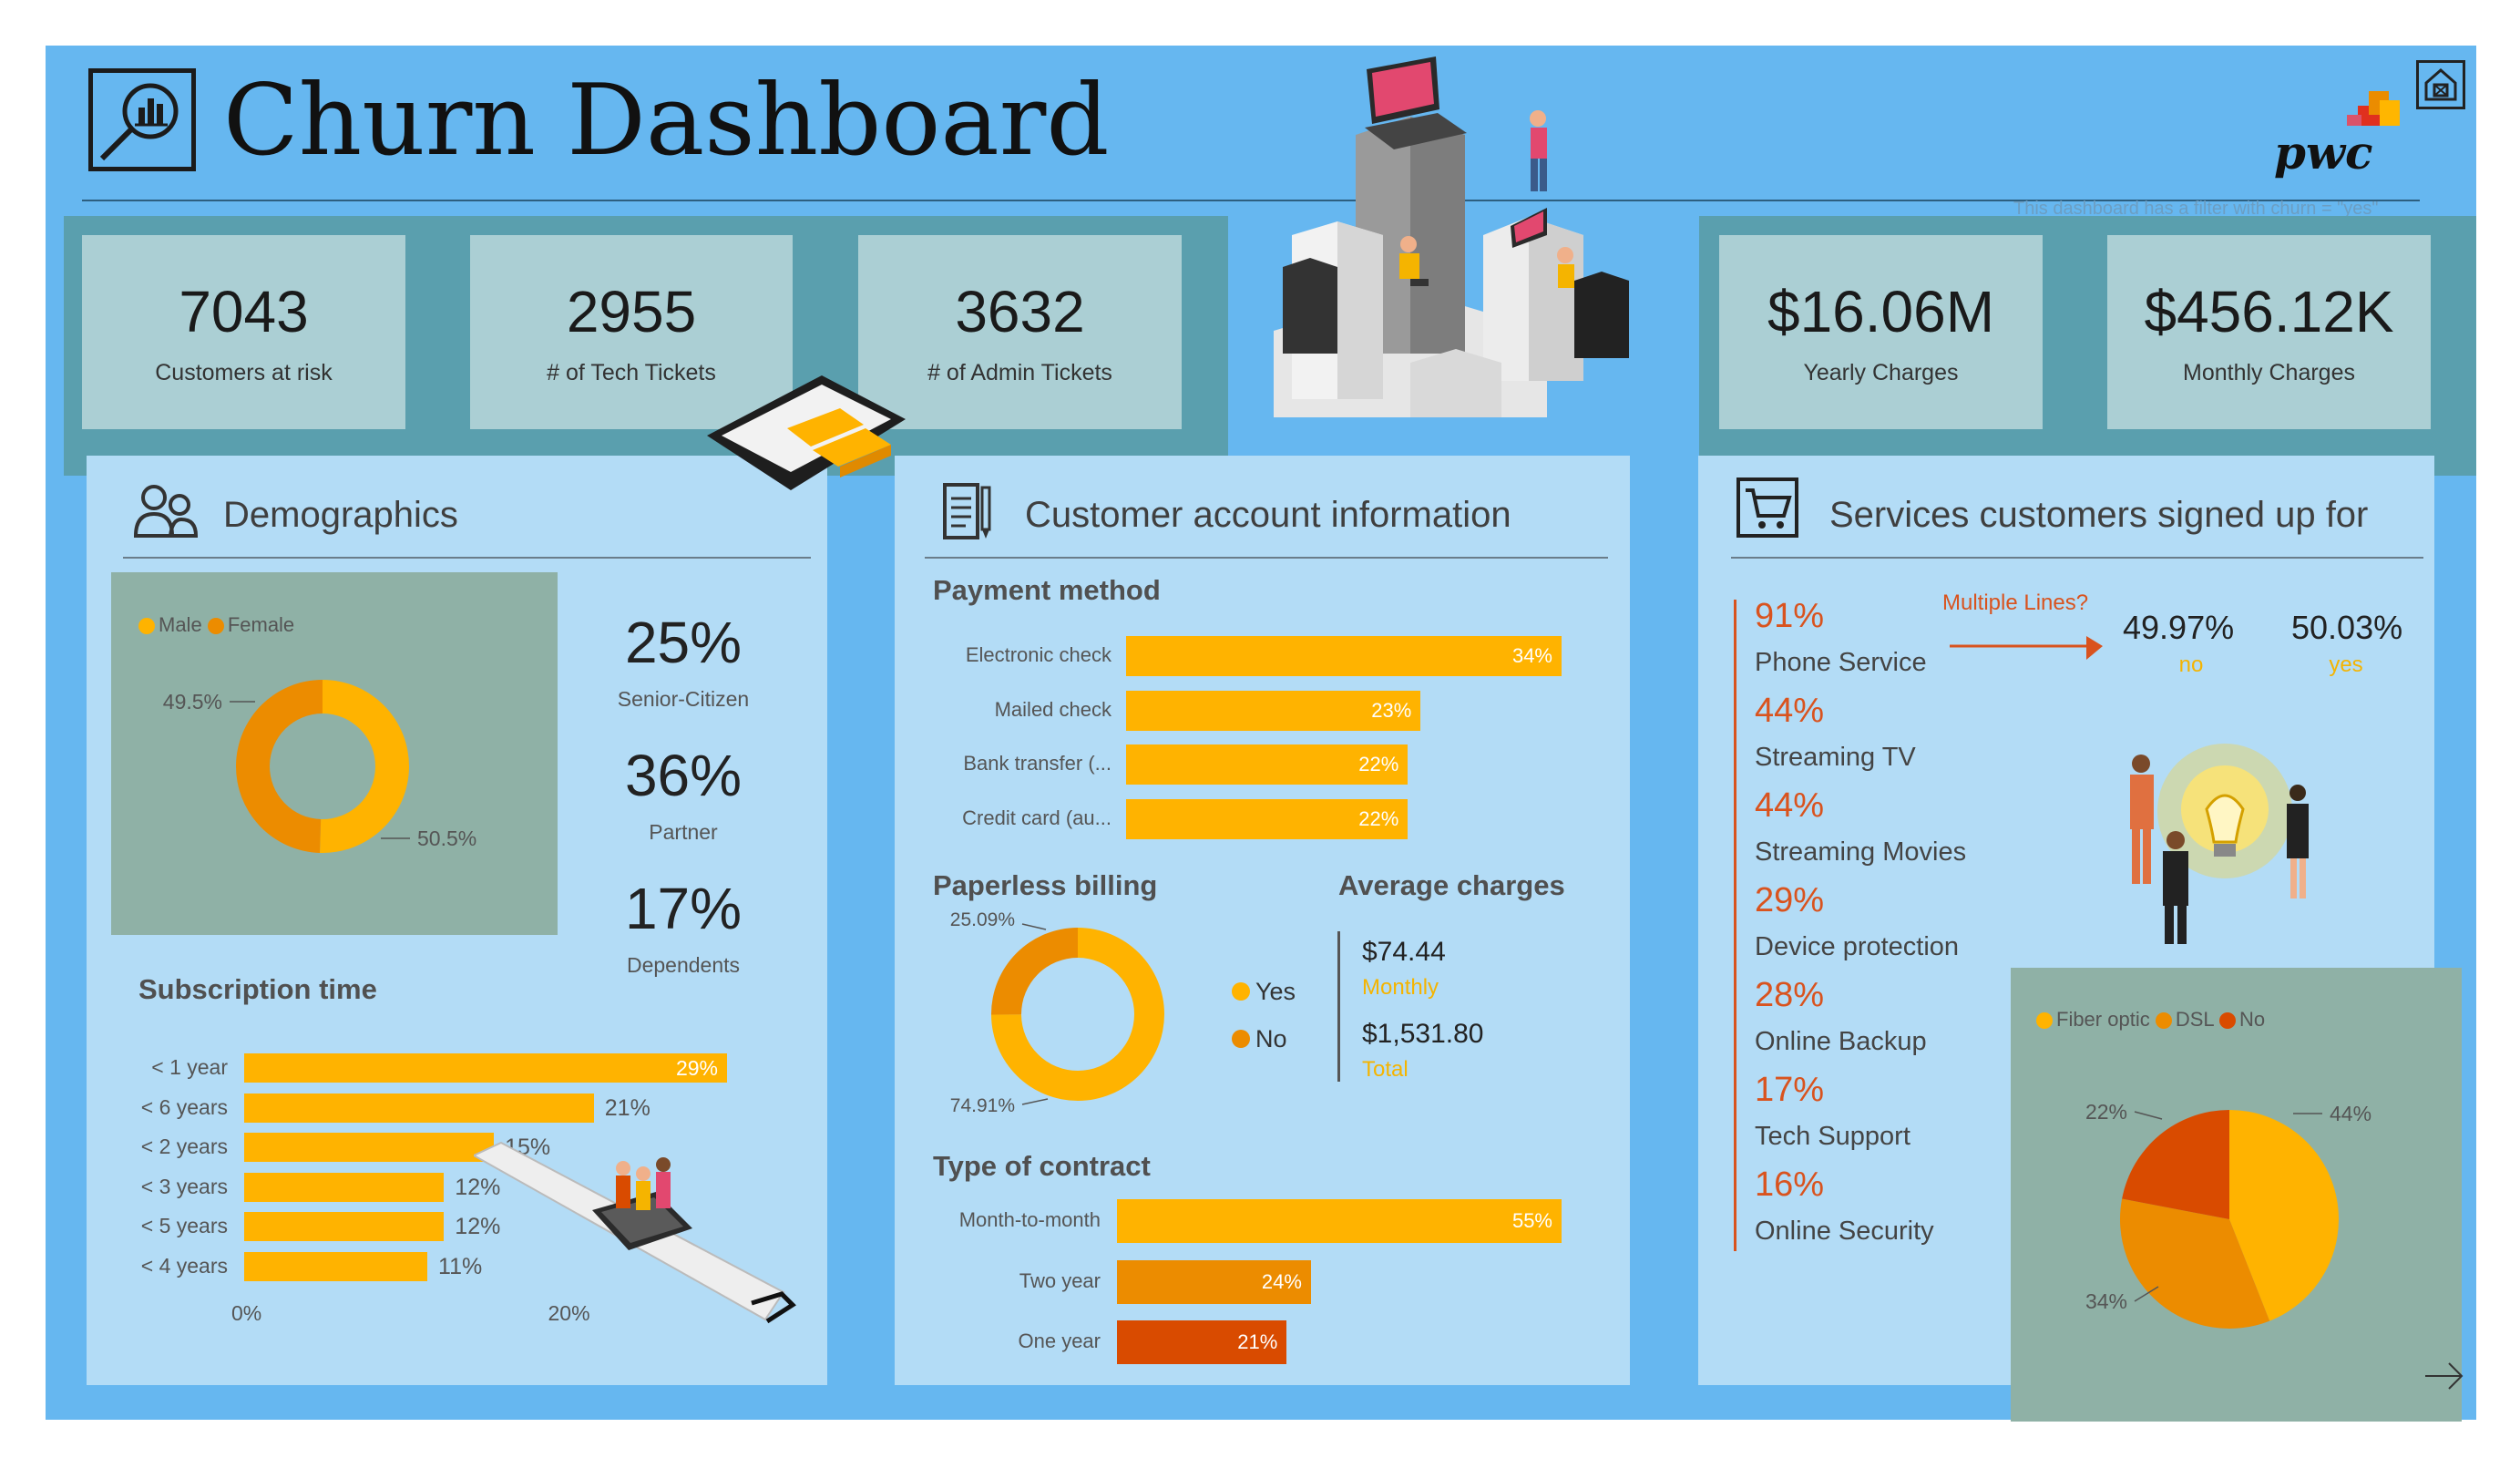 The height and width of the screenshot is (1458, 2520). What do you see at coordinates (983, 1105) in the screenshot?
I see `data-label: 74.91%` at bounding box center [983, 1105].